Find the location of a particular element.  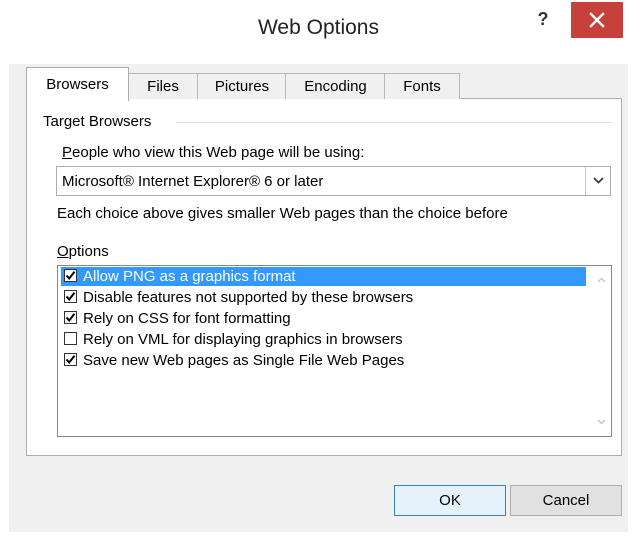

options-scrollbar is located at coordinates (601, 351).